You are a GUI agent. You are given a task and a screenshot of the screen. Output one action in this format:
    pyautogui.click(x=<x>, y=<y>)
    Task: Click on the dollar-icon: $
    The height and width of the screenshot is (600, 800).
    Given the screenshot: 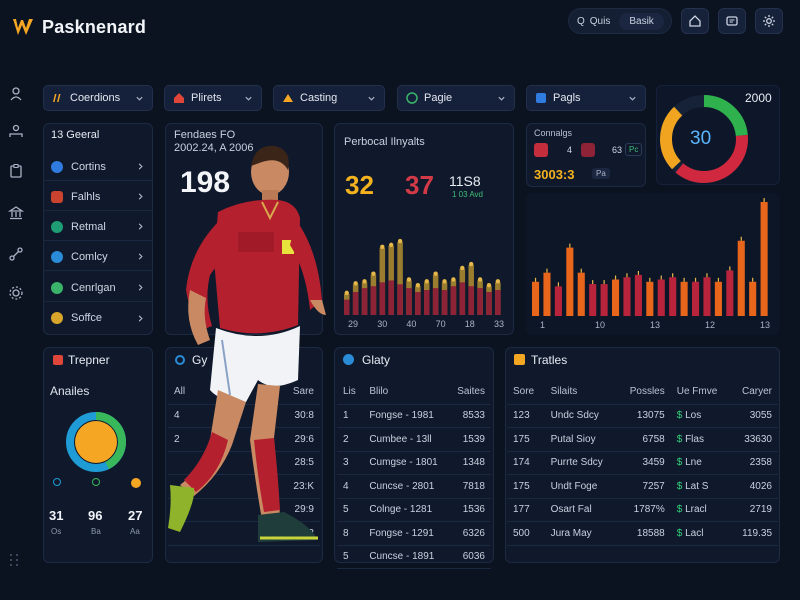 What is the action you would take?
    pyautogui.click(x=679, y=416)
    